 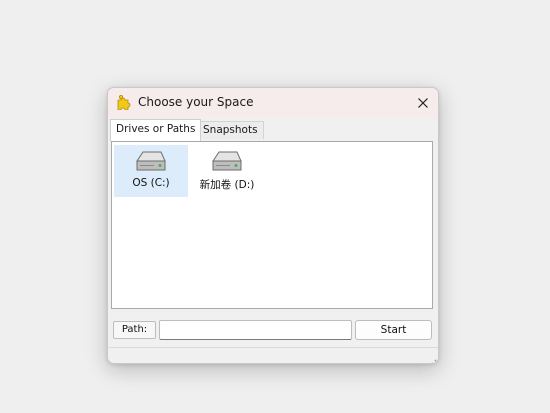 I want to click on drive-item-c: OS (C:), so click(x=151, y=171).